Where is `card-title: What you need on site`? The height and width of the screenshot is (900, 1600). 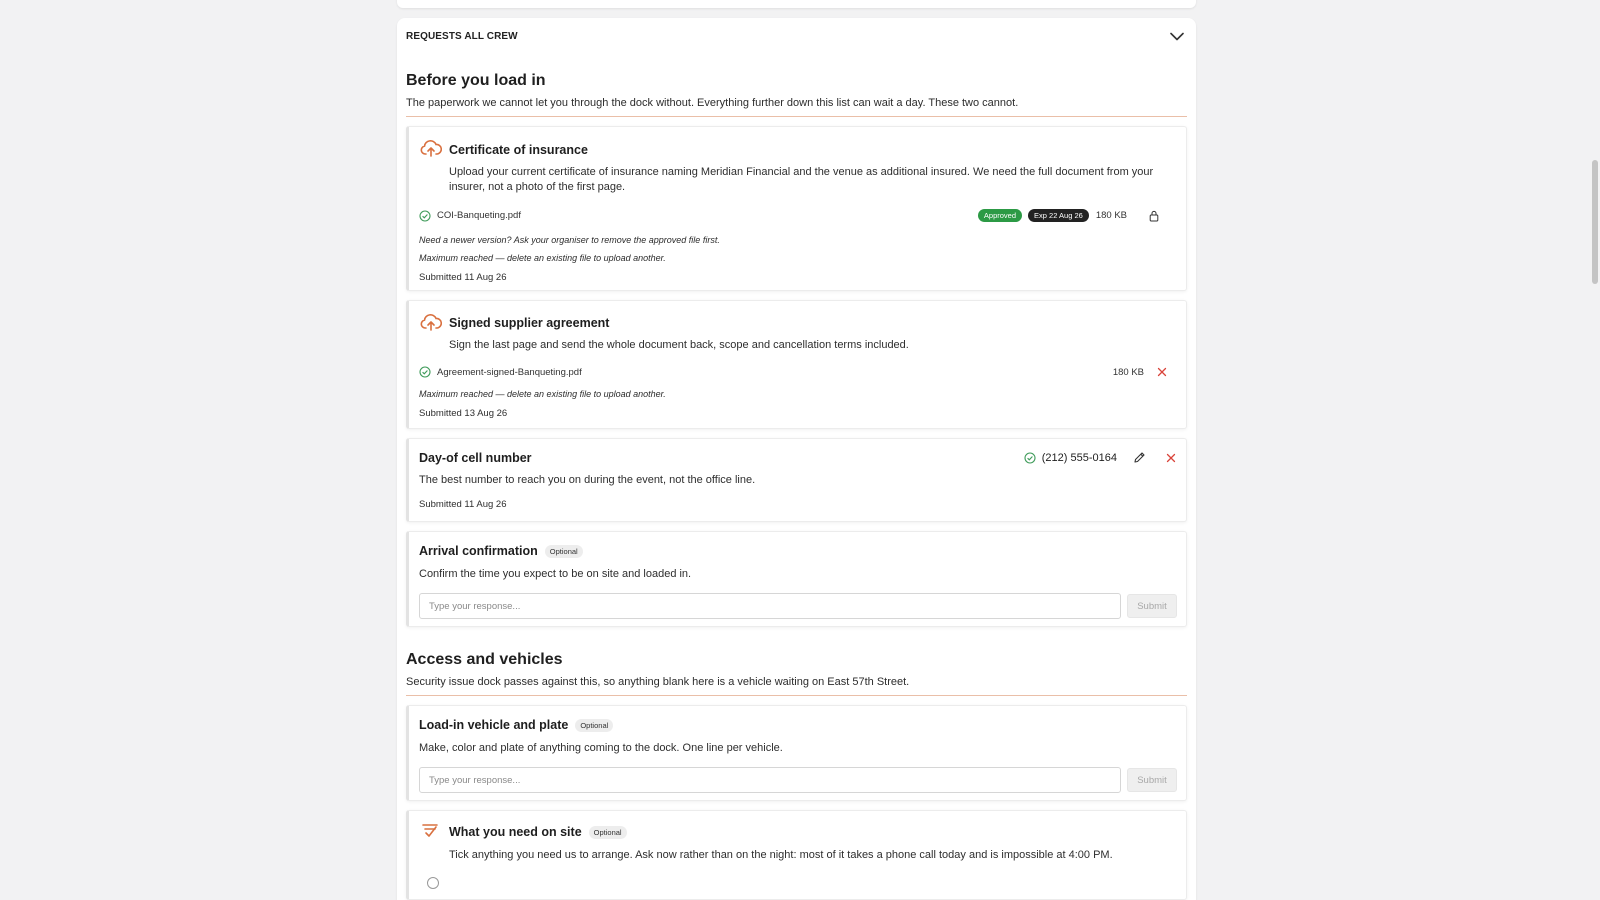 card-title: What you need on site is located at coordinates (515, 832).